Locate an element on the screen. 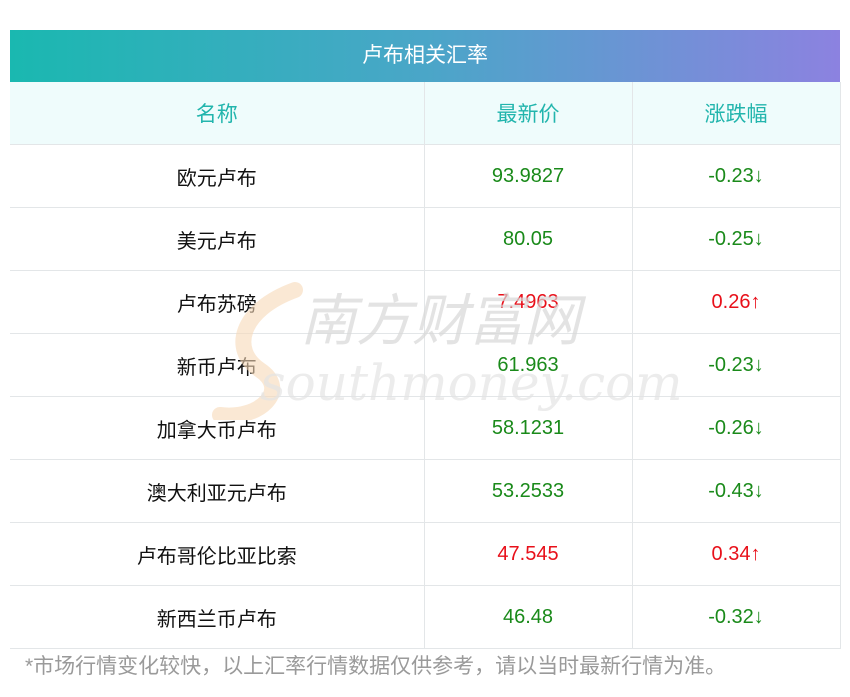  table-row: 欧元卢布 93.9827 -0.23↓ is located at coordinates (425, 176).